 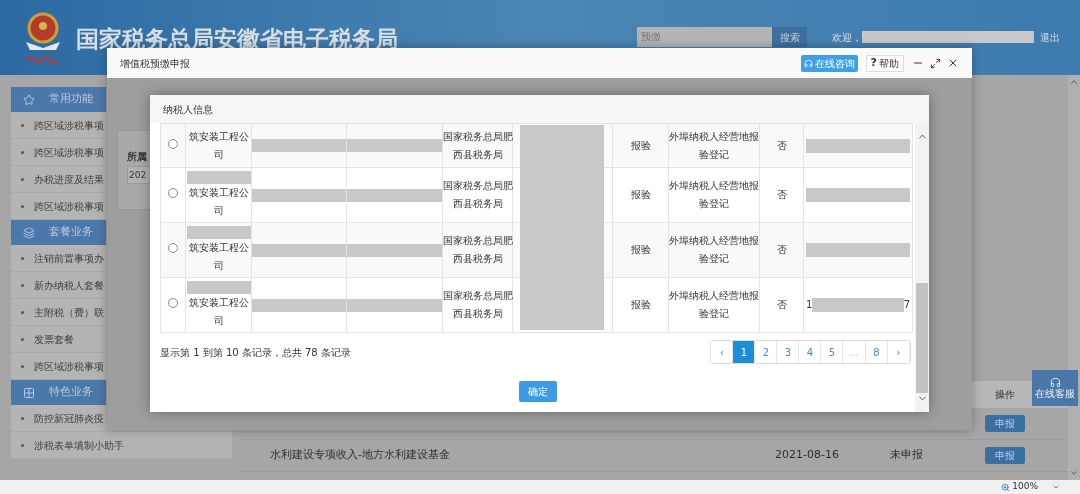 I want to click on online-service-button: 在线客服, so click(x=1055, y=388).